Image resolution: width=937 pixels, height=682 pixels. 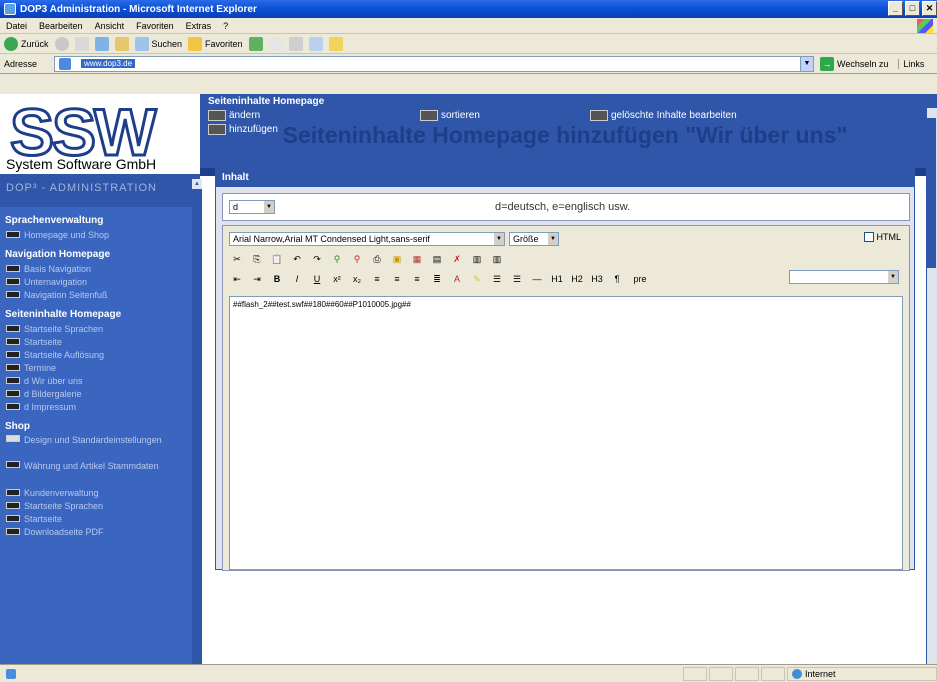 What do you see at coordinates (96, 341) in the screenshot?
I see `sidebar-item-startpage: Startseite` at bounding box center [96, 341].